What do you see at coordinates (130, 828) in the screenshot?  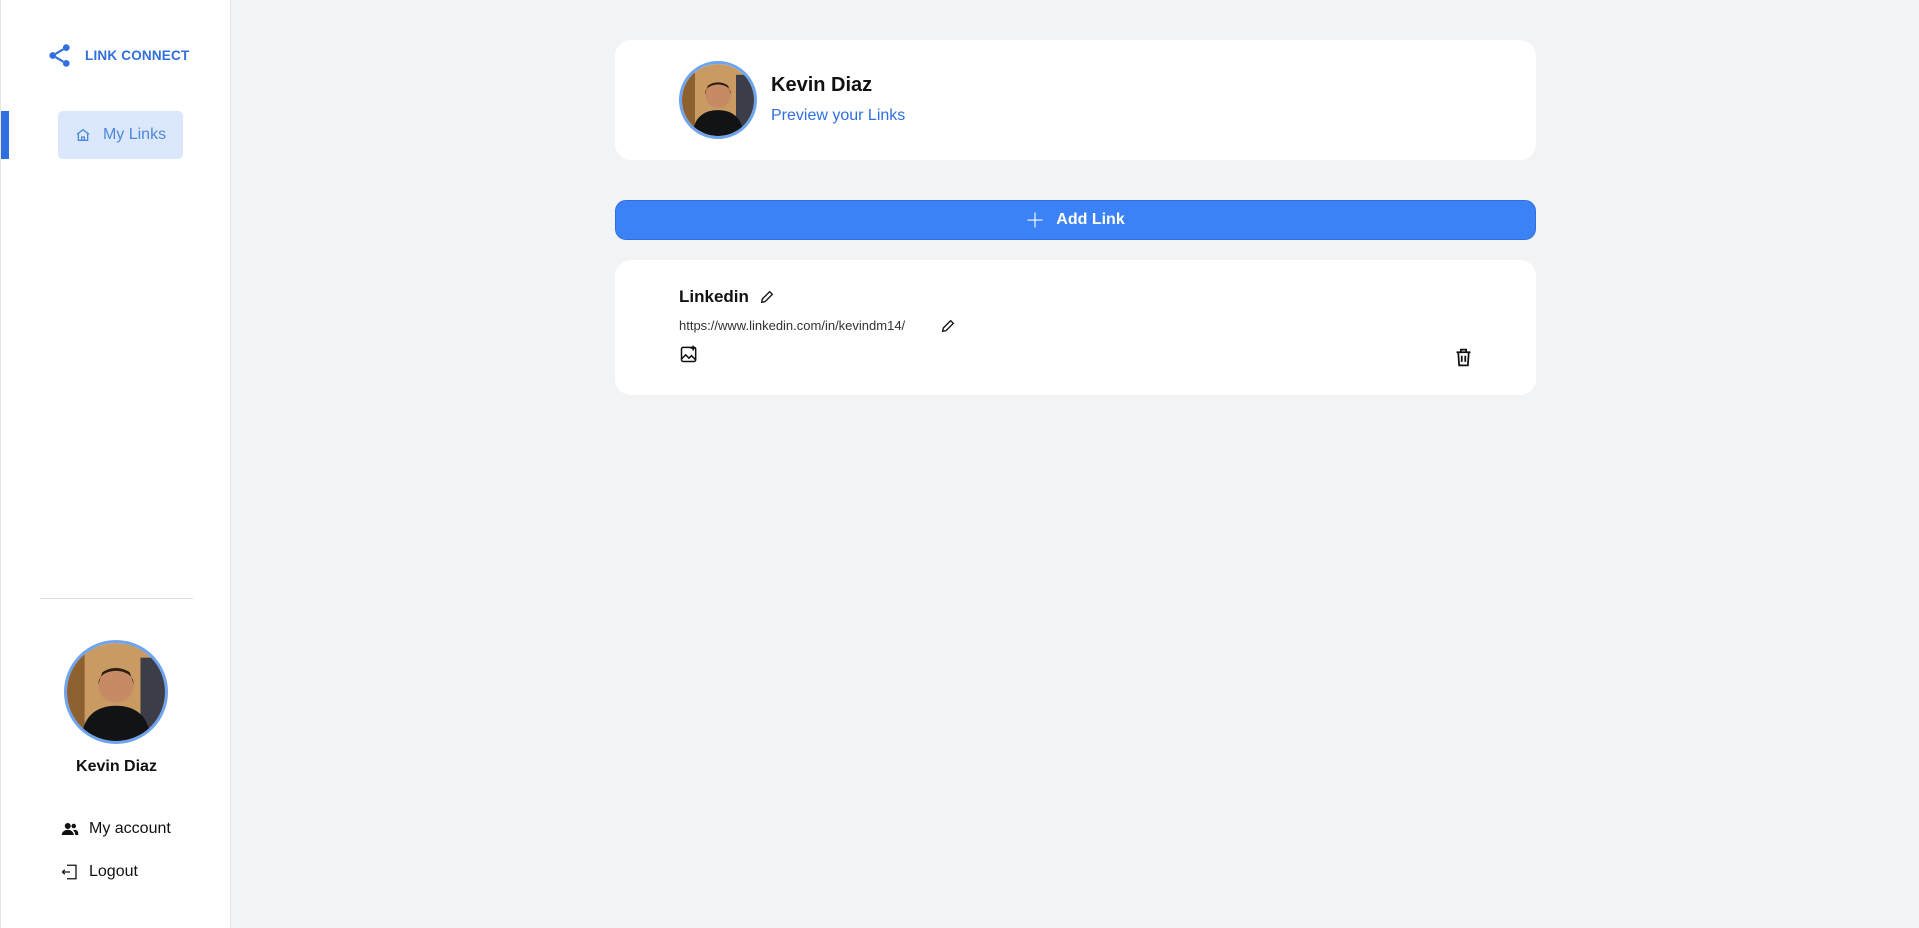 I see `my-account-label: My account` at bounding box center [130, 828].